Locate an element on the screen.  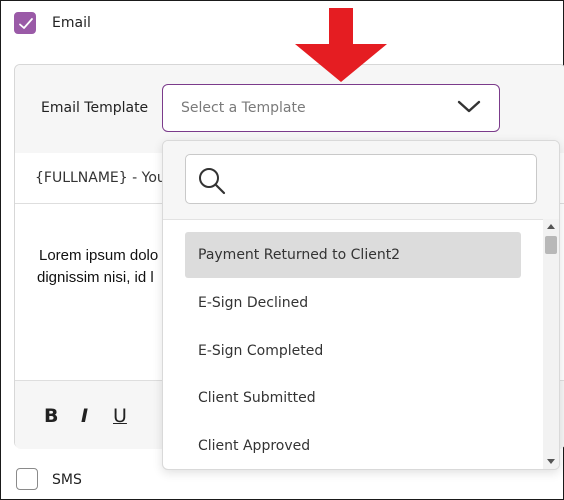
template-option: E-Sign Completed is located at coordinates (353, 351).